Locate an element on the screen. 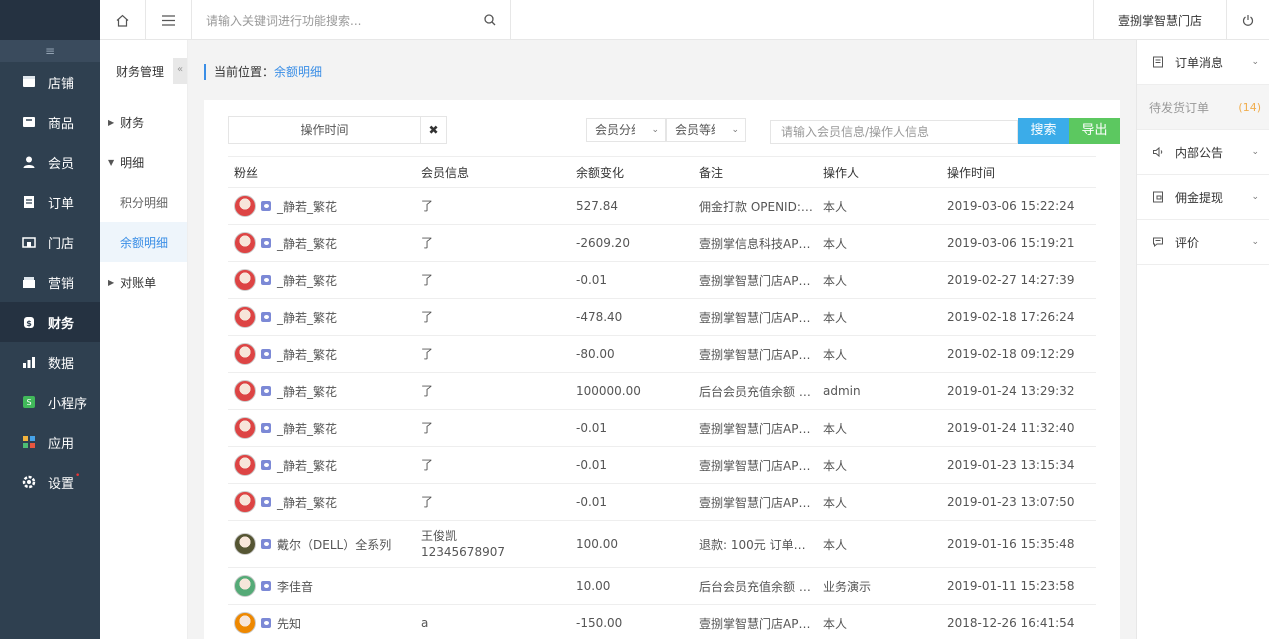  review-toggle: 评价 ⌄ is located at coordinates (1203, 242).